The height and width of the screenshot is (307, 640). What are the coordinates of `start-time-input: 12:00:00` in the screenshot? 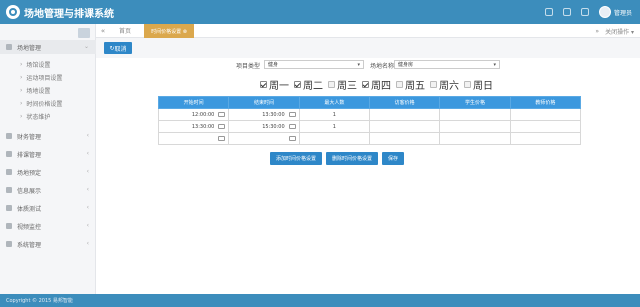 It's located at (193, 114).